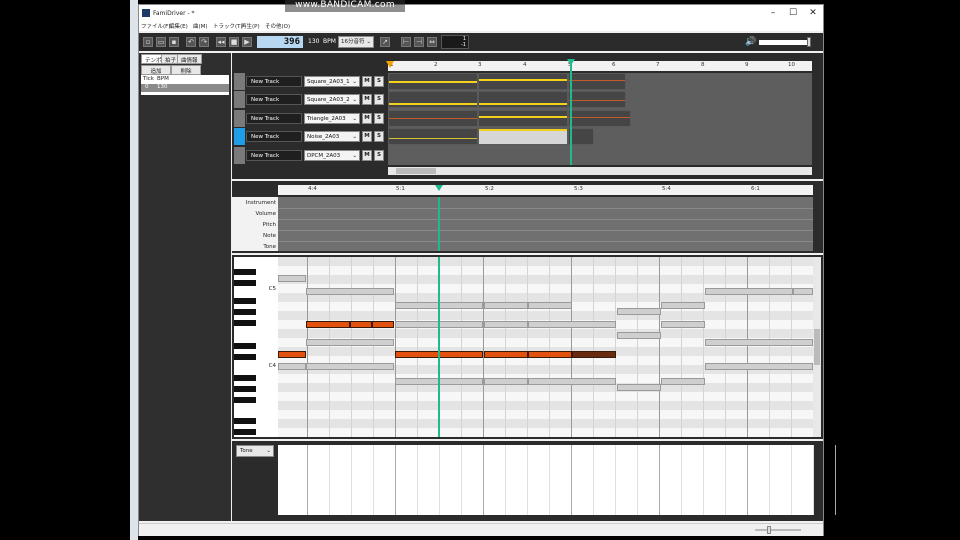 The height and width of the screenshot is (540, 960). Describe the element at coordinates (200, 26) in the screenshot. I see `menu-song: 曲(M)` at that location.